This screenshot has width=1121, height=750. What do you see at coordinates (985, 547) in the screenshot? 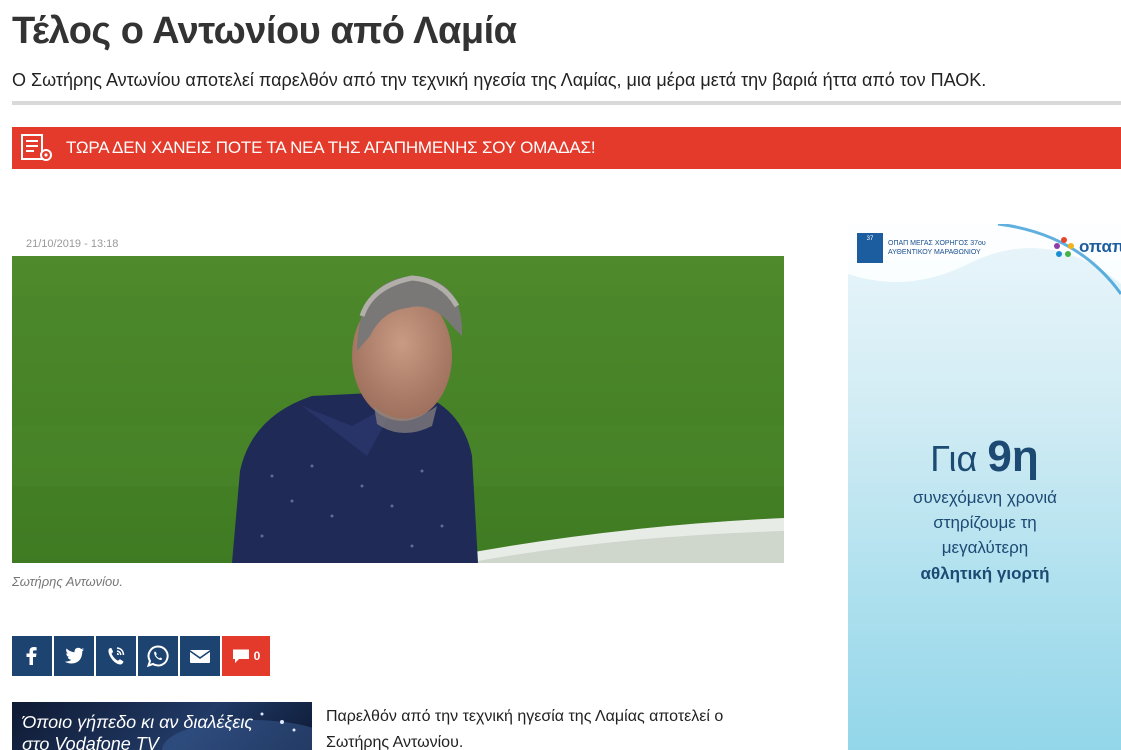
I see `ad-line-3: μεγαλύτερη` at bounding box center [985, 547].